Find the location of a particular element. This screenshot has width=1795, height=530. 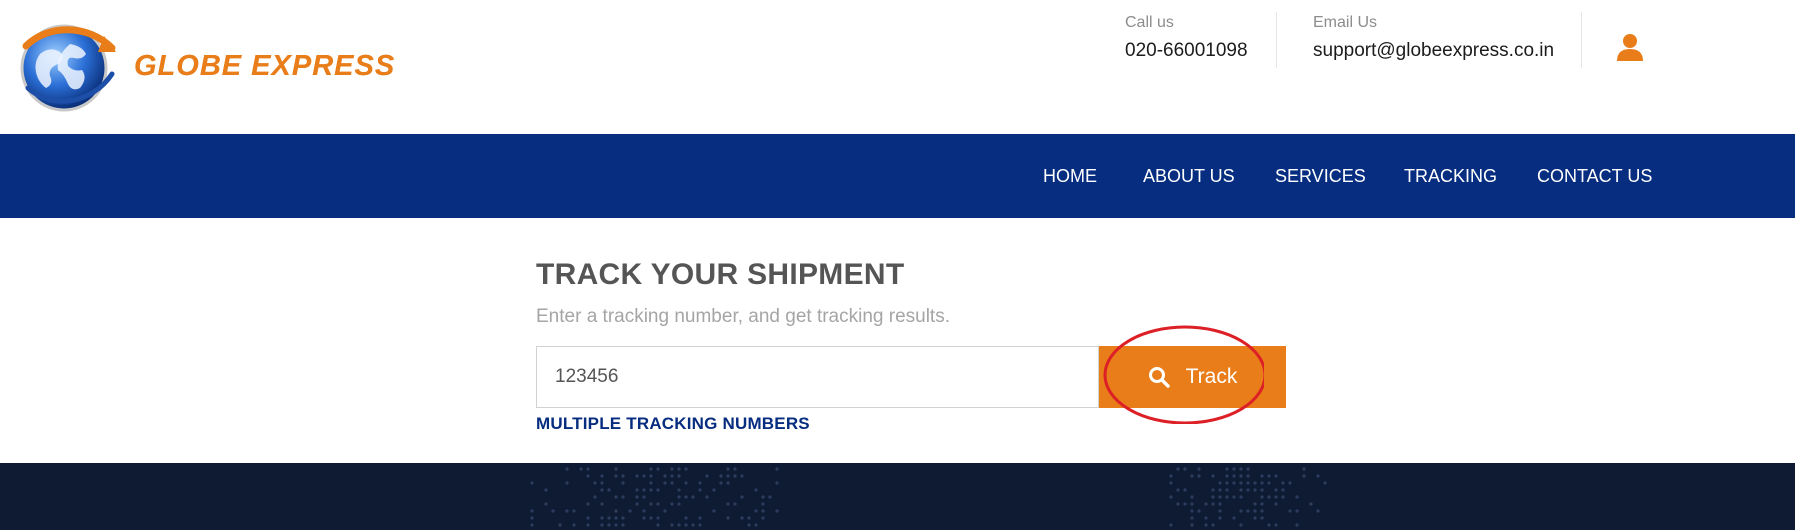

dotted-globe-pattern is located at coordinates (897, 496).